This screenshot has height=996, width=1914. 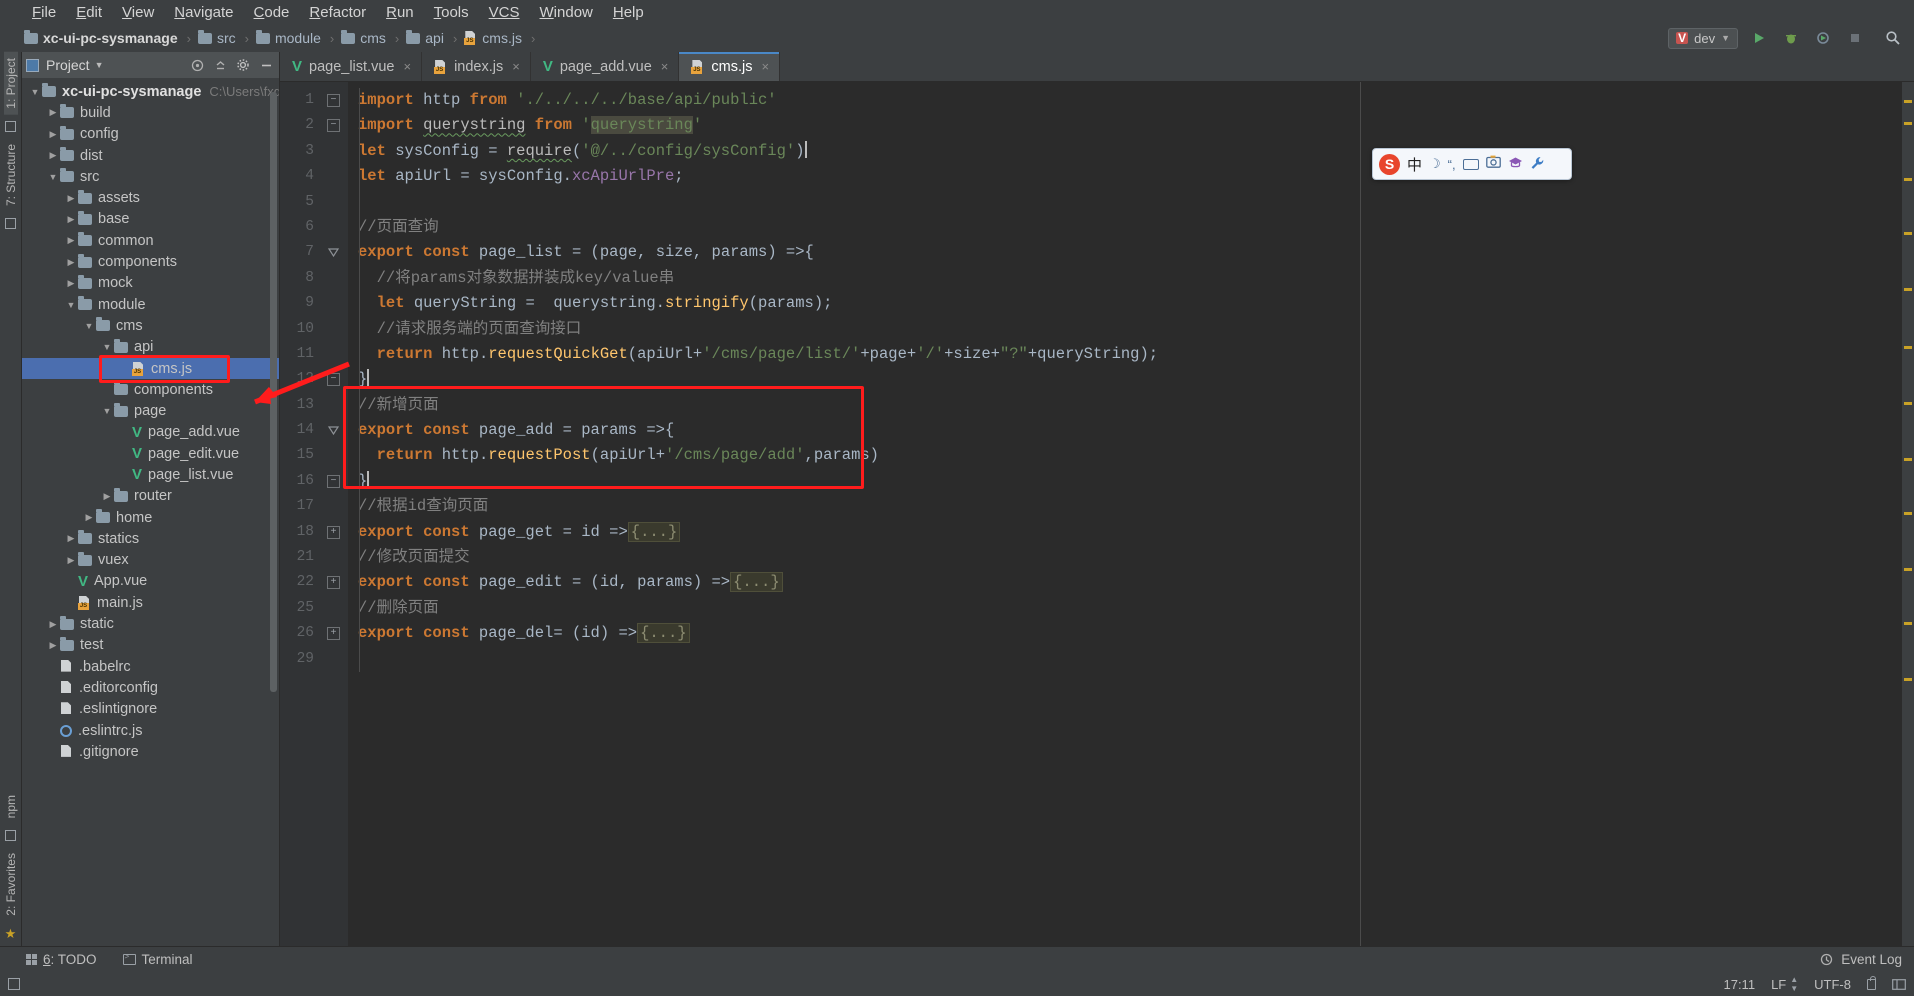 What do you see at coordinates (89, 12) in the screenshot?
I see `menu-item-edit: Edit` at bounding box center [89, 12].